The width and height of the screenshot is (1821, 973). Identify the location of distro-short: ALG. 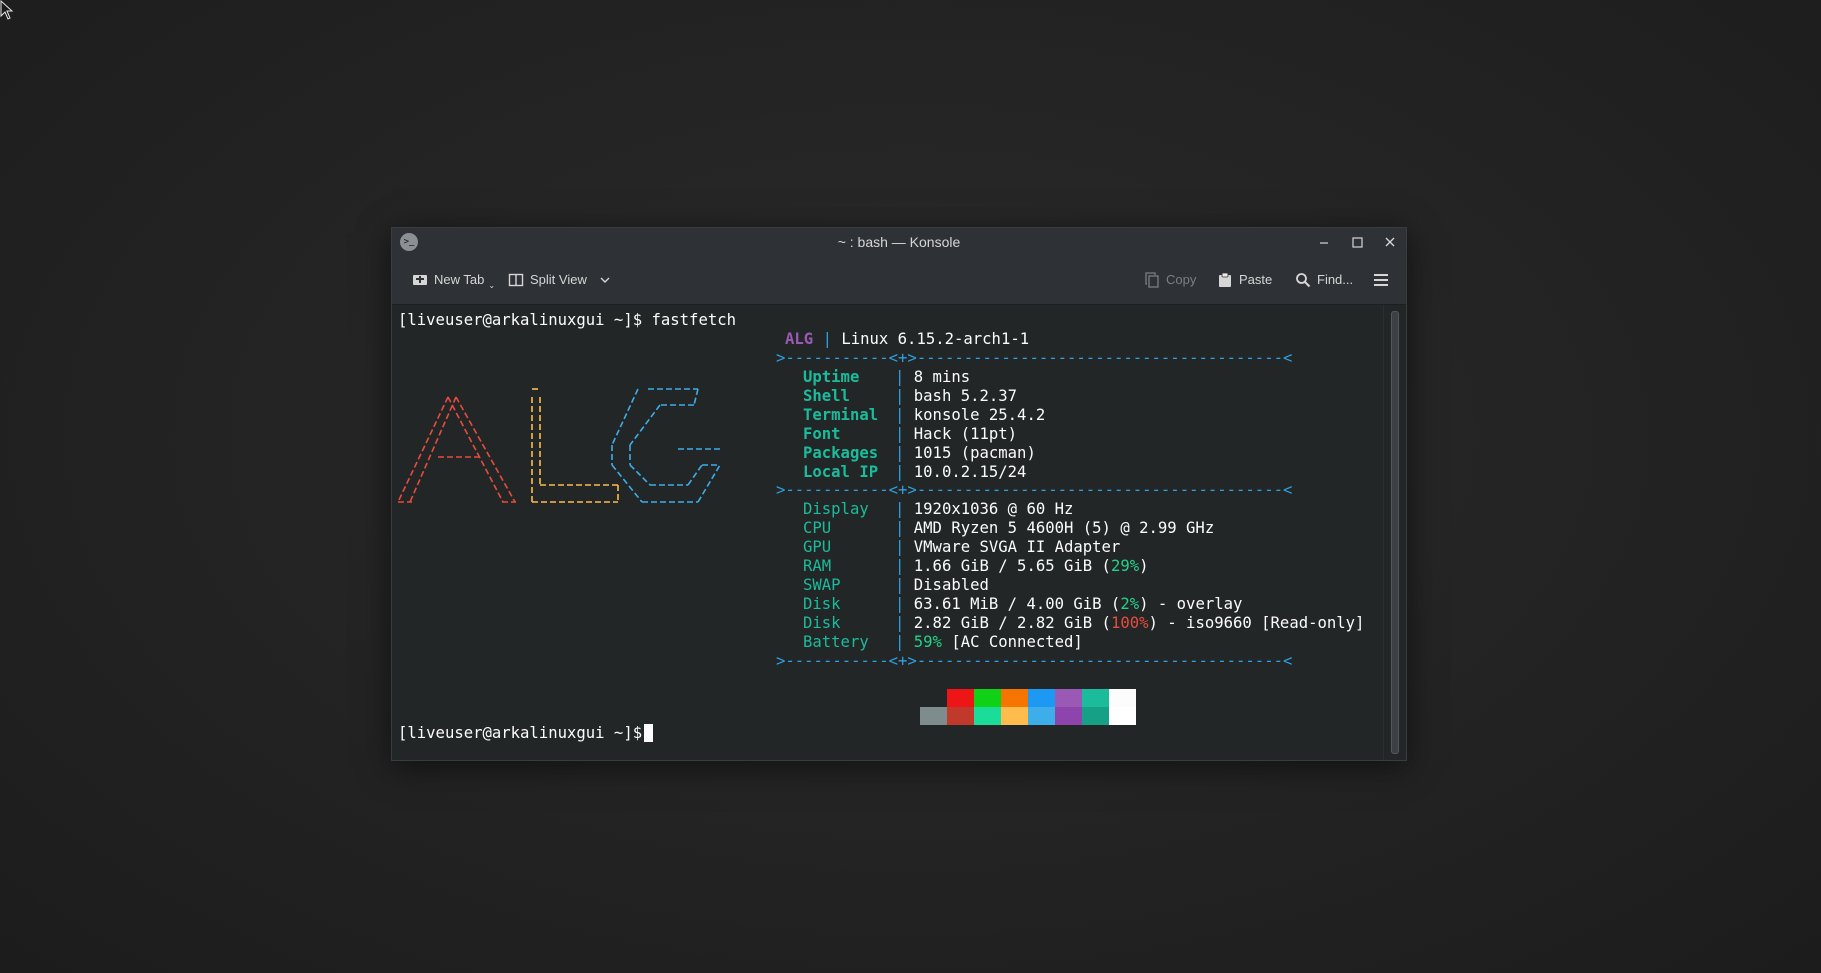
(799, 339).